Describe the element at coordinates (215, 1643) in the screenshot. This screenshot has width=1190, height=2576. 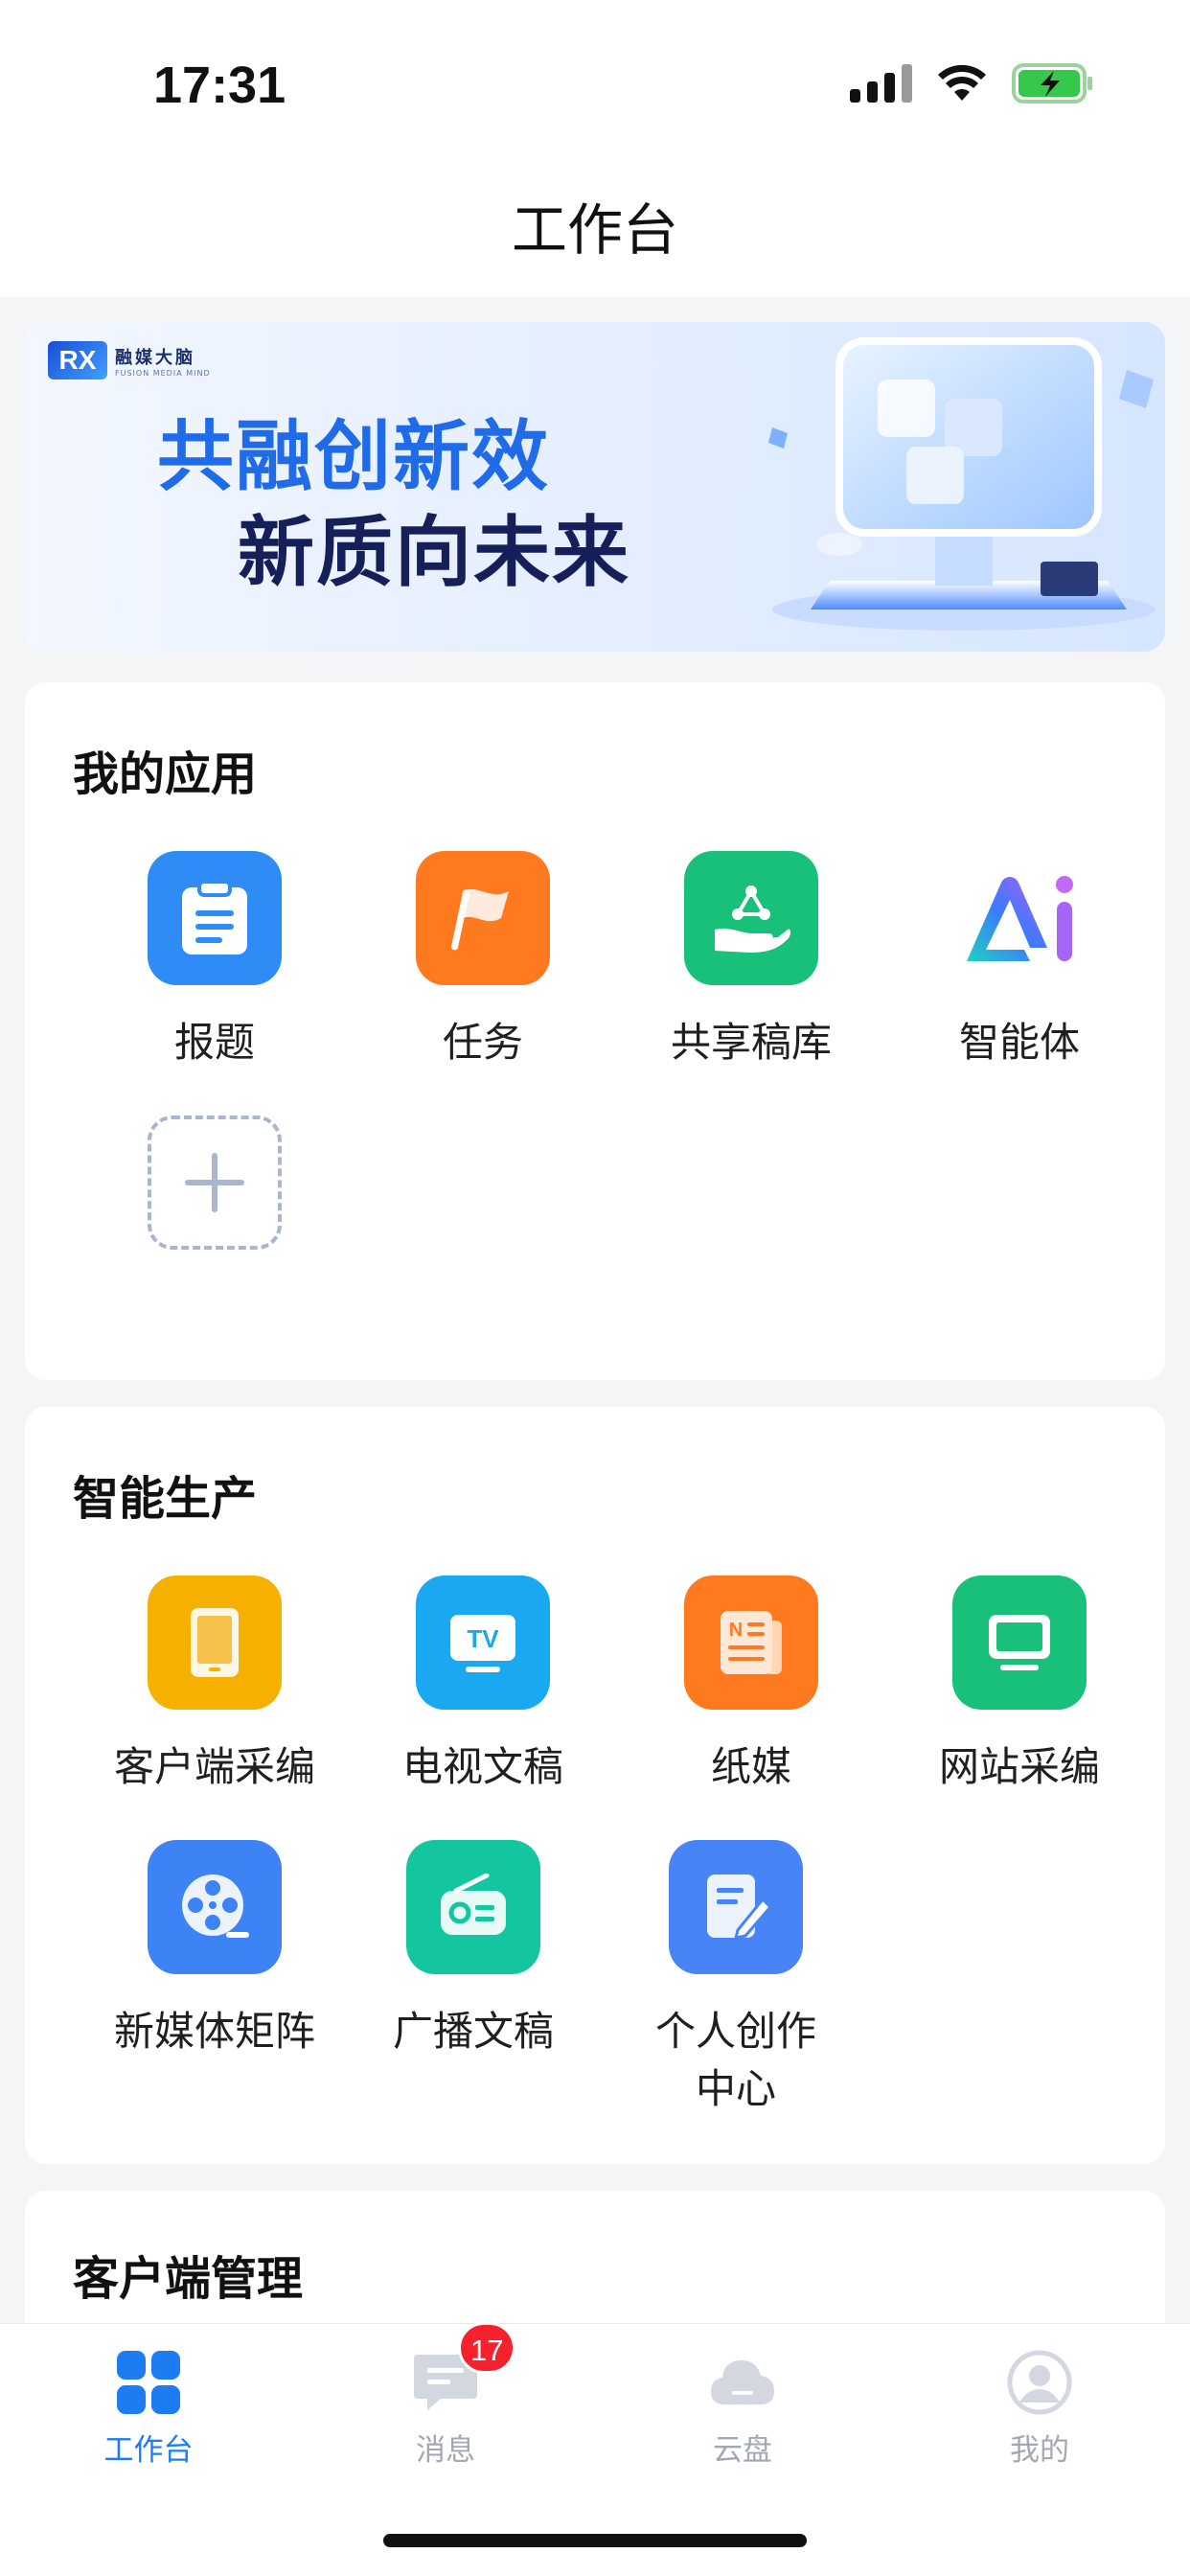
I see `tablet-icon` at that location.